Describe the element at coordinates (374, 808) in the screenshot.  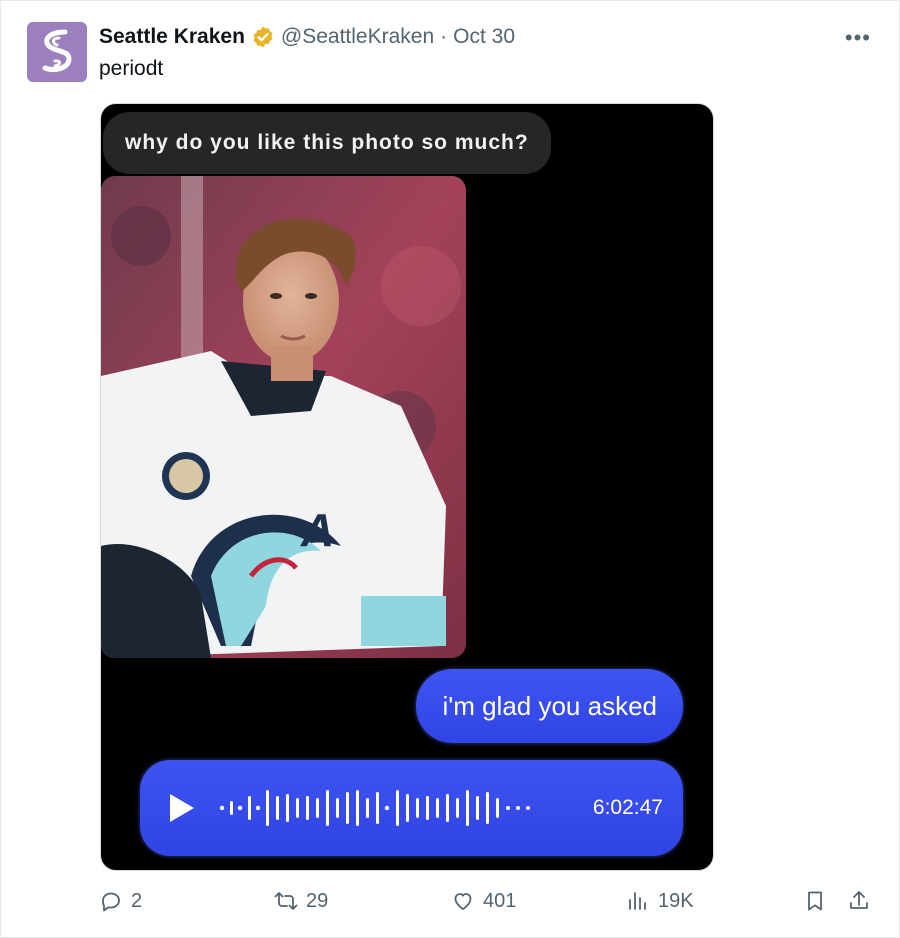
I see `waveform-icon` at that location.